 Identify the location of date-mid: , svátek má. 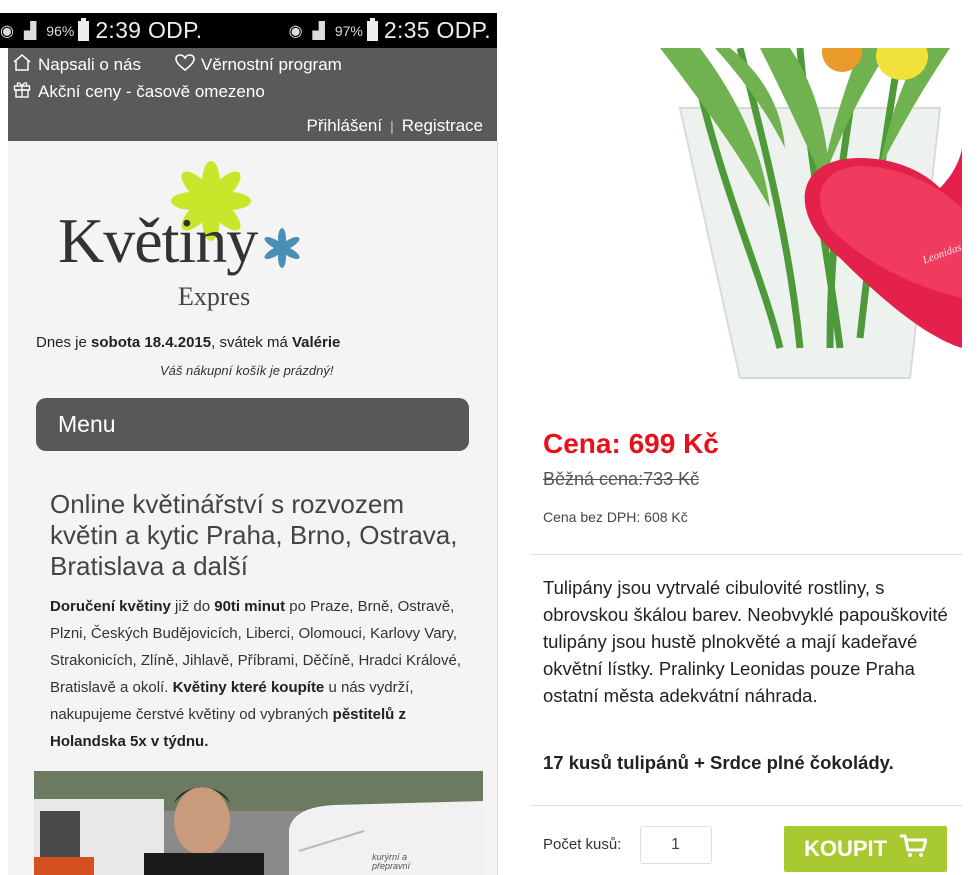
(251, 342).